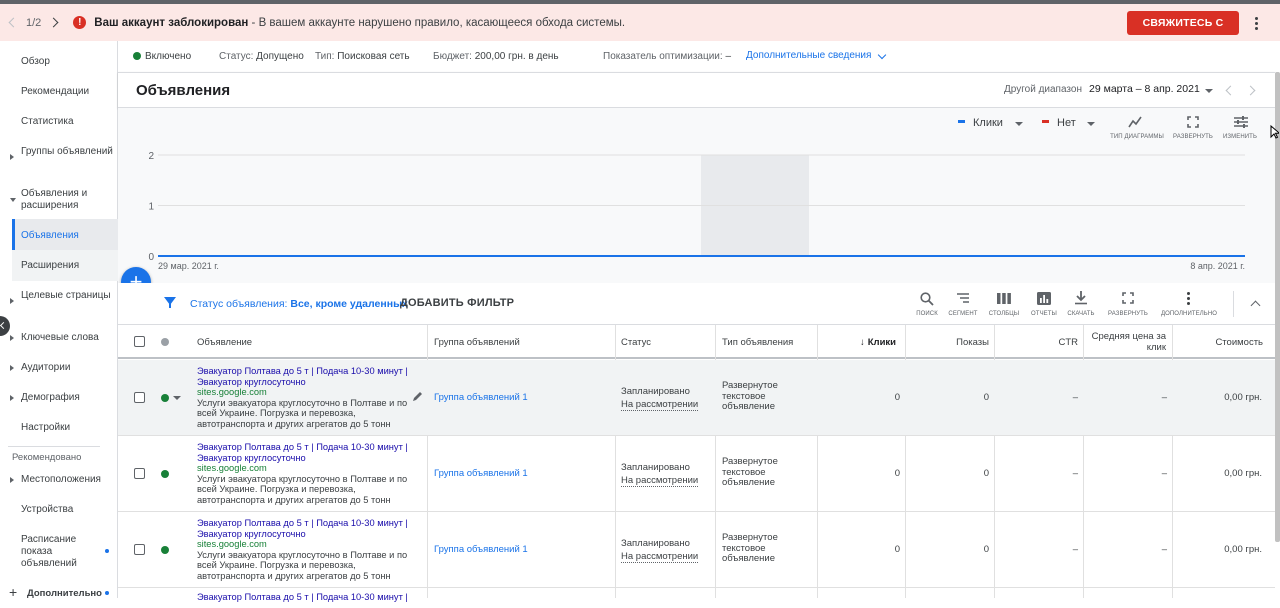 The width and height of the screenshot is (1280, 608). Describe the element at coordinates (177, 398) in the screenshot. I see `status-dropdown-icon` at that location.